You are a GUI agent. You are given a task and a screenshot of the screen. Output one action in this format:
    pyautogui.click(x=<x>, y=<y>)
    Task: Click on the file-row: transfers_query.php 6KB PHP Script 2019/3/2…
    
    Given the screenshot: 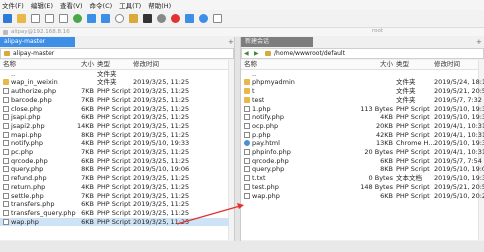 What is the action you would take?
    pyautogui.click(x=114, y=213)
    